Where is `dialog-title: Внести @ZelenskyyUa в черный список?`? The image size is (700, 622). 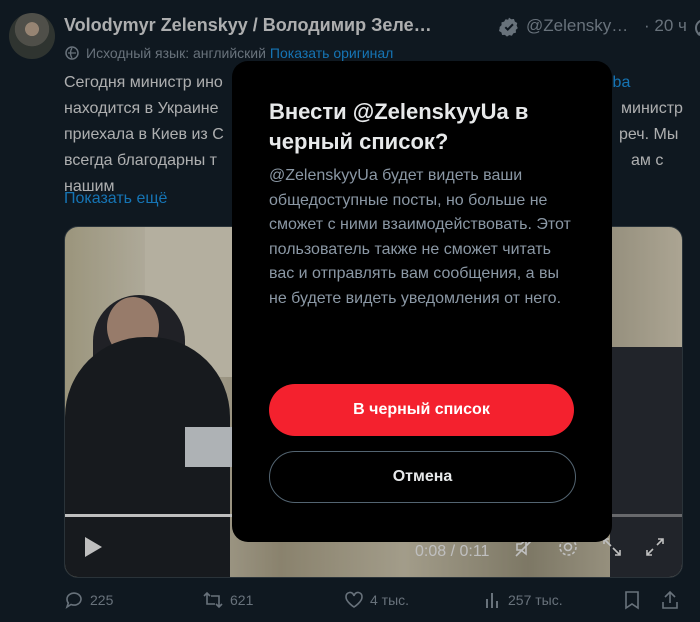
dialog-title: Внести @ZelenskyyUa в черный список? is located at coordinates (399, 126).